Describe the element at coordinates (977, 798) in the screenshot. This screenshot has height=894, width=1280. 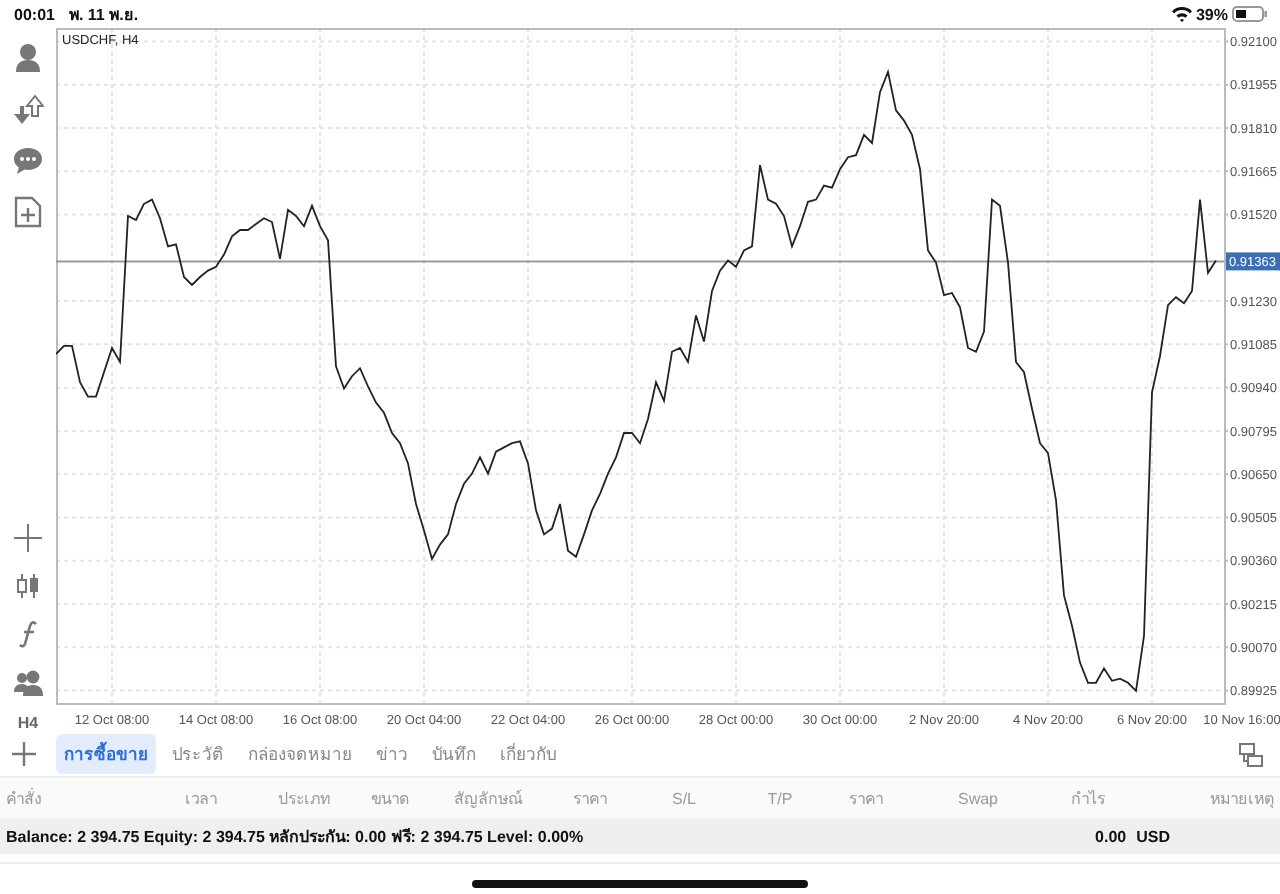
I see `column-header: Swap` at that location.